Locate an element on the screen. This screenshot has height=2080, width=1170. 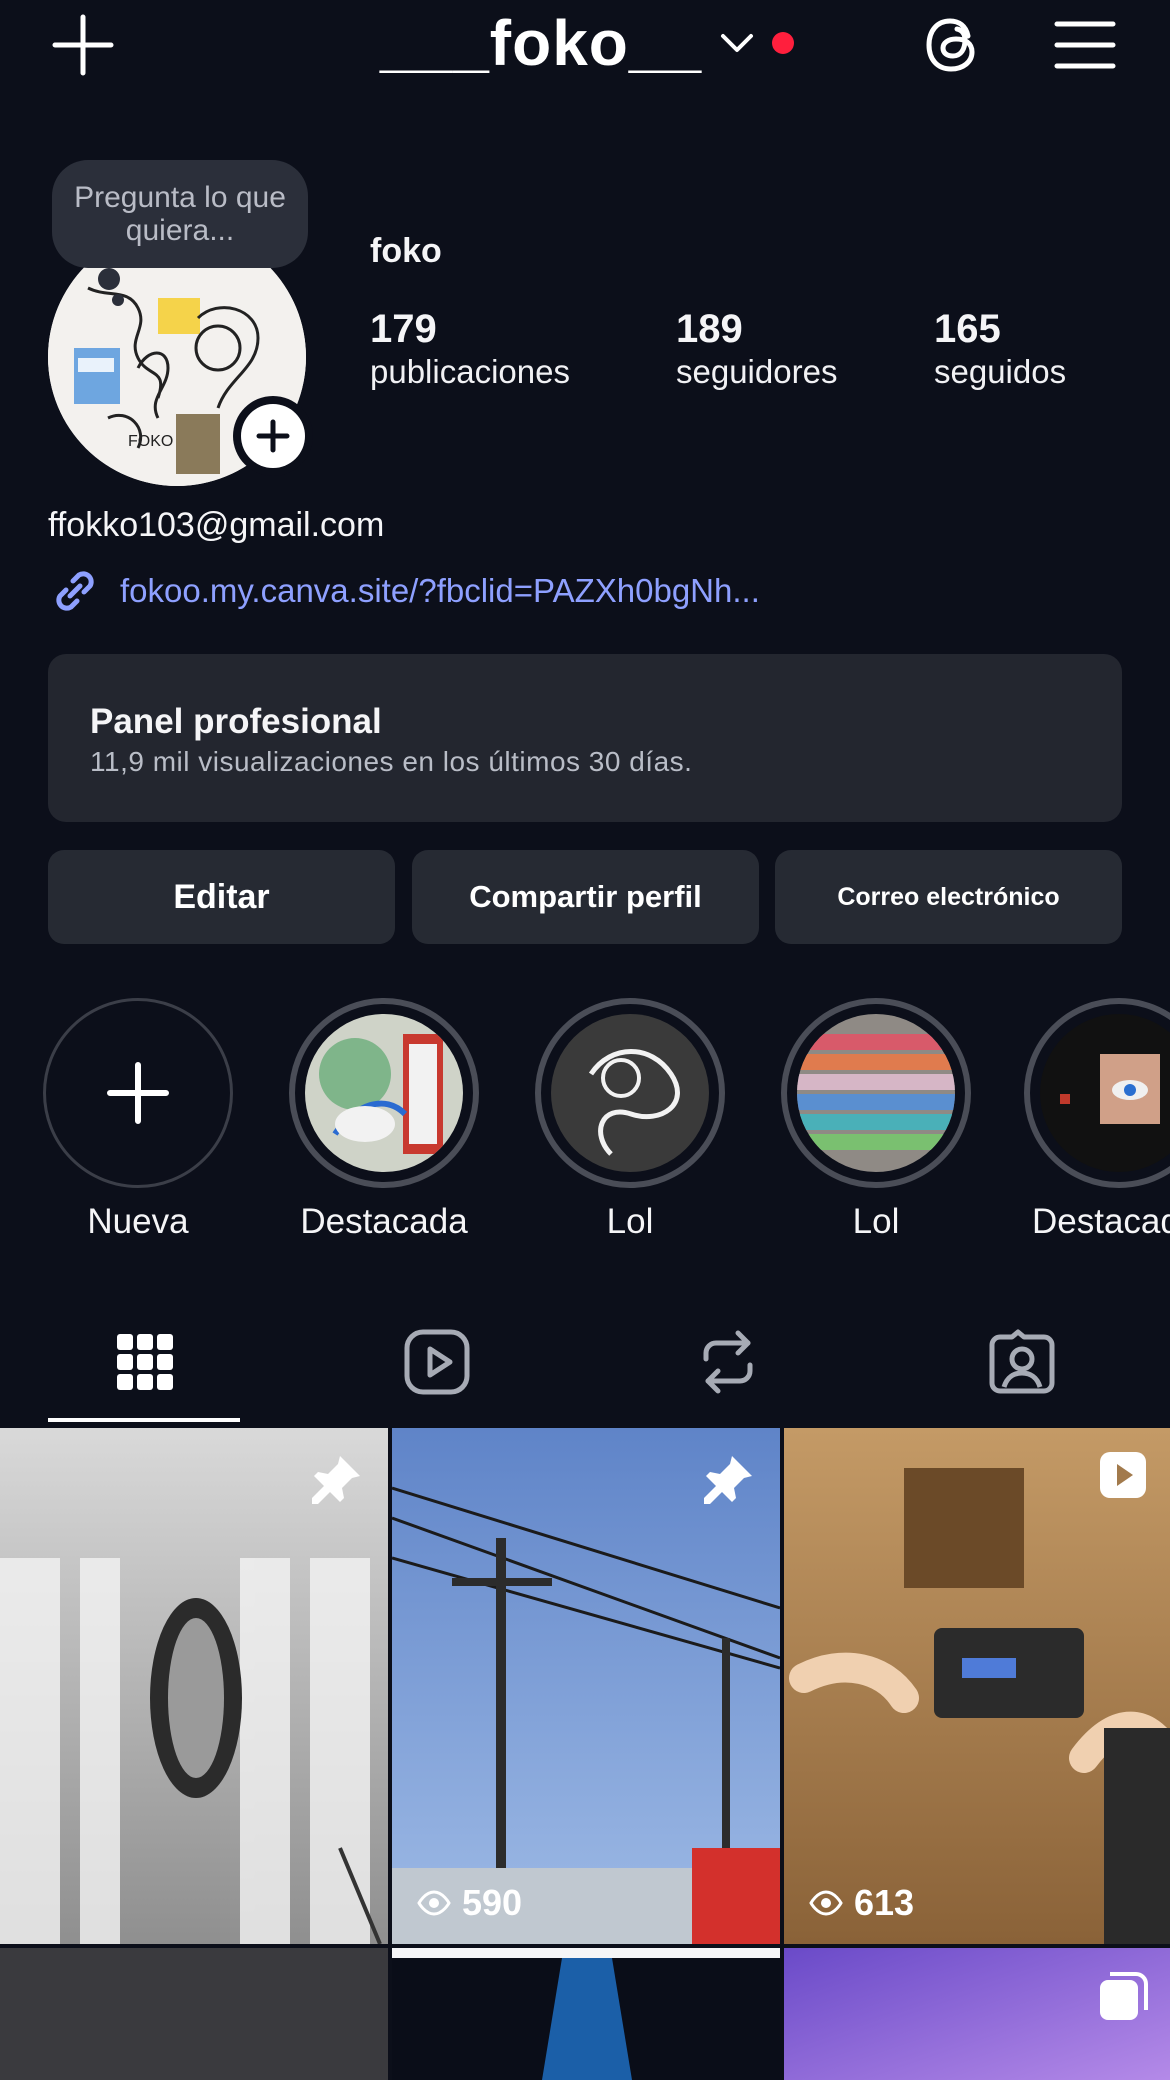
grid-post: 590 is located at coordinates (586, 1686).